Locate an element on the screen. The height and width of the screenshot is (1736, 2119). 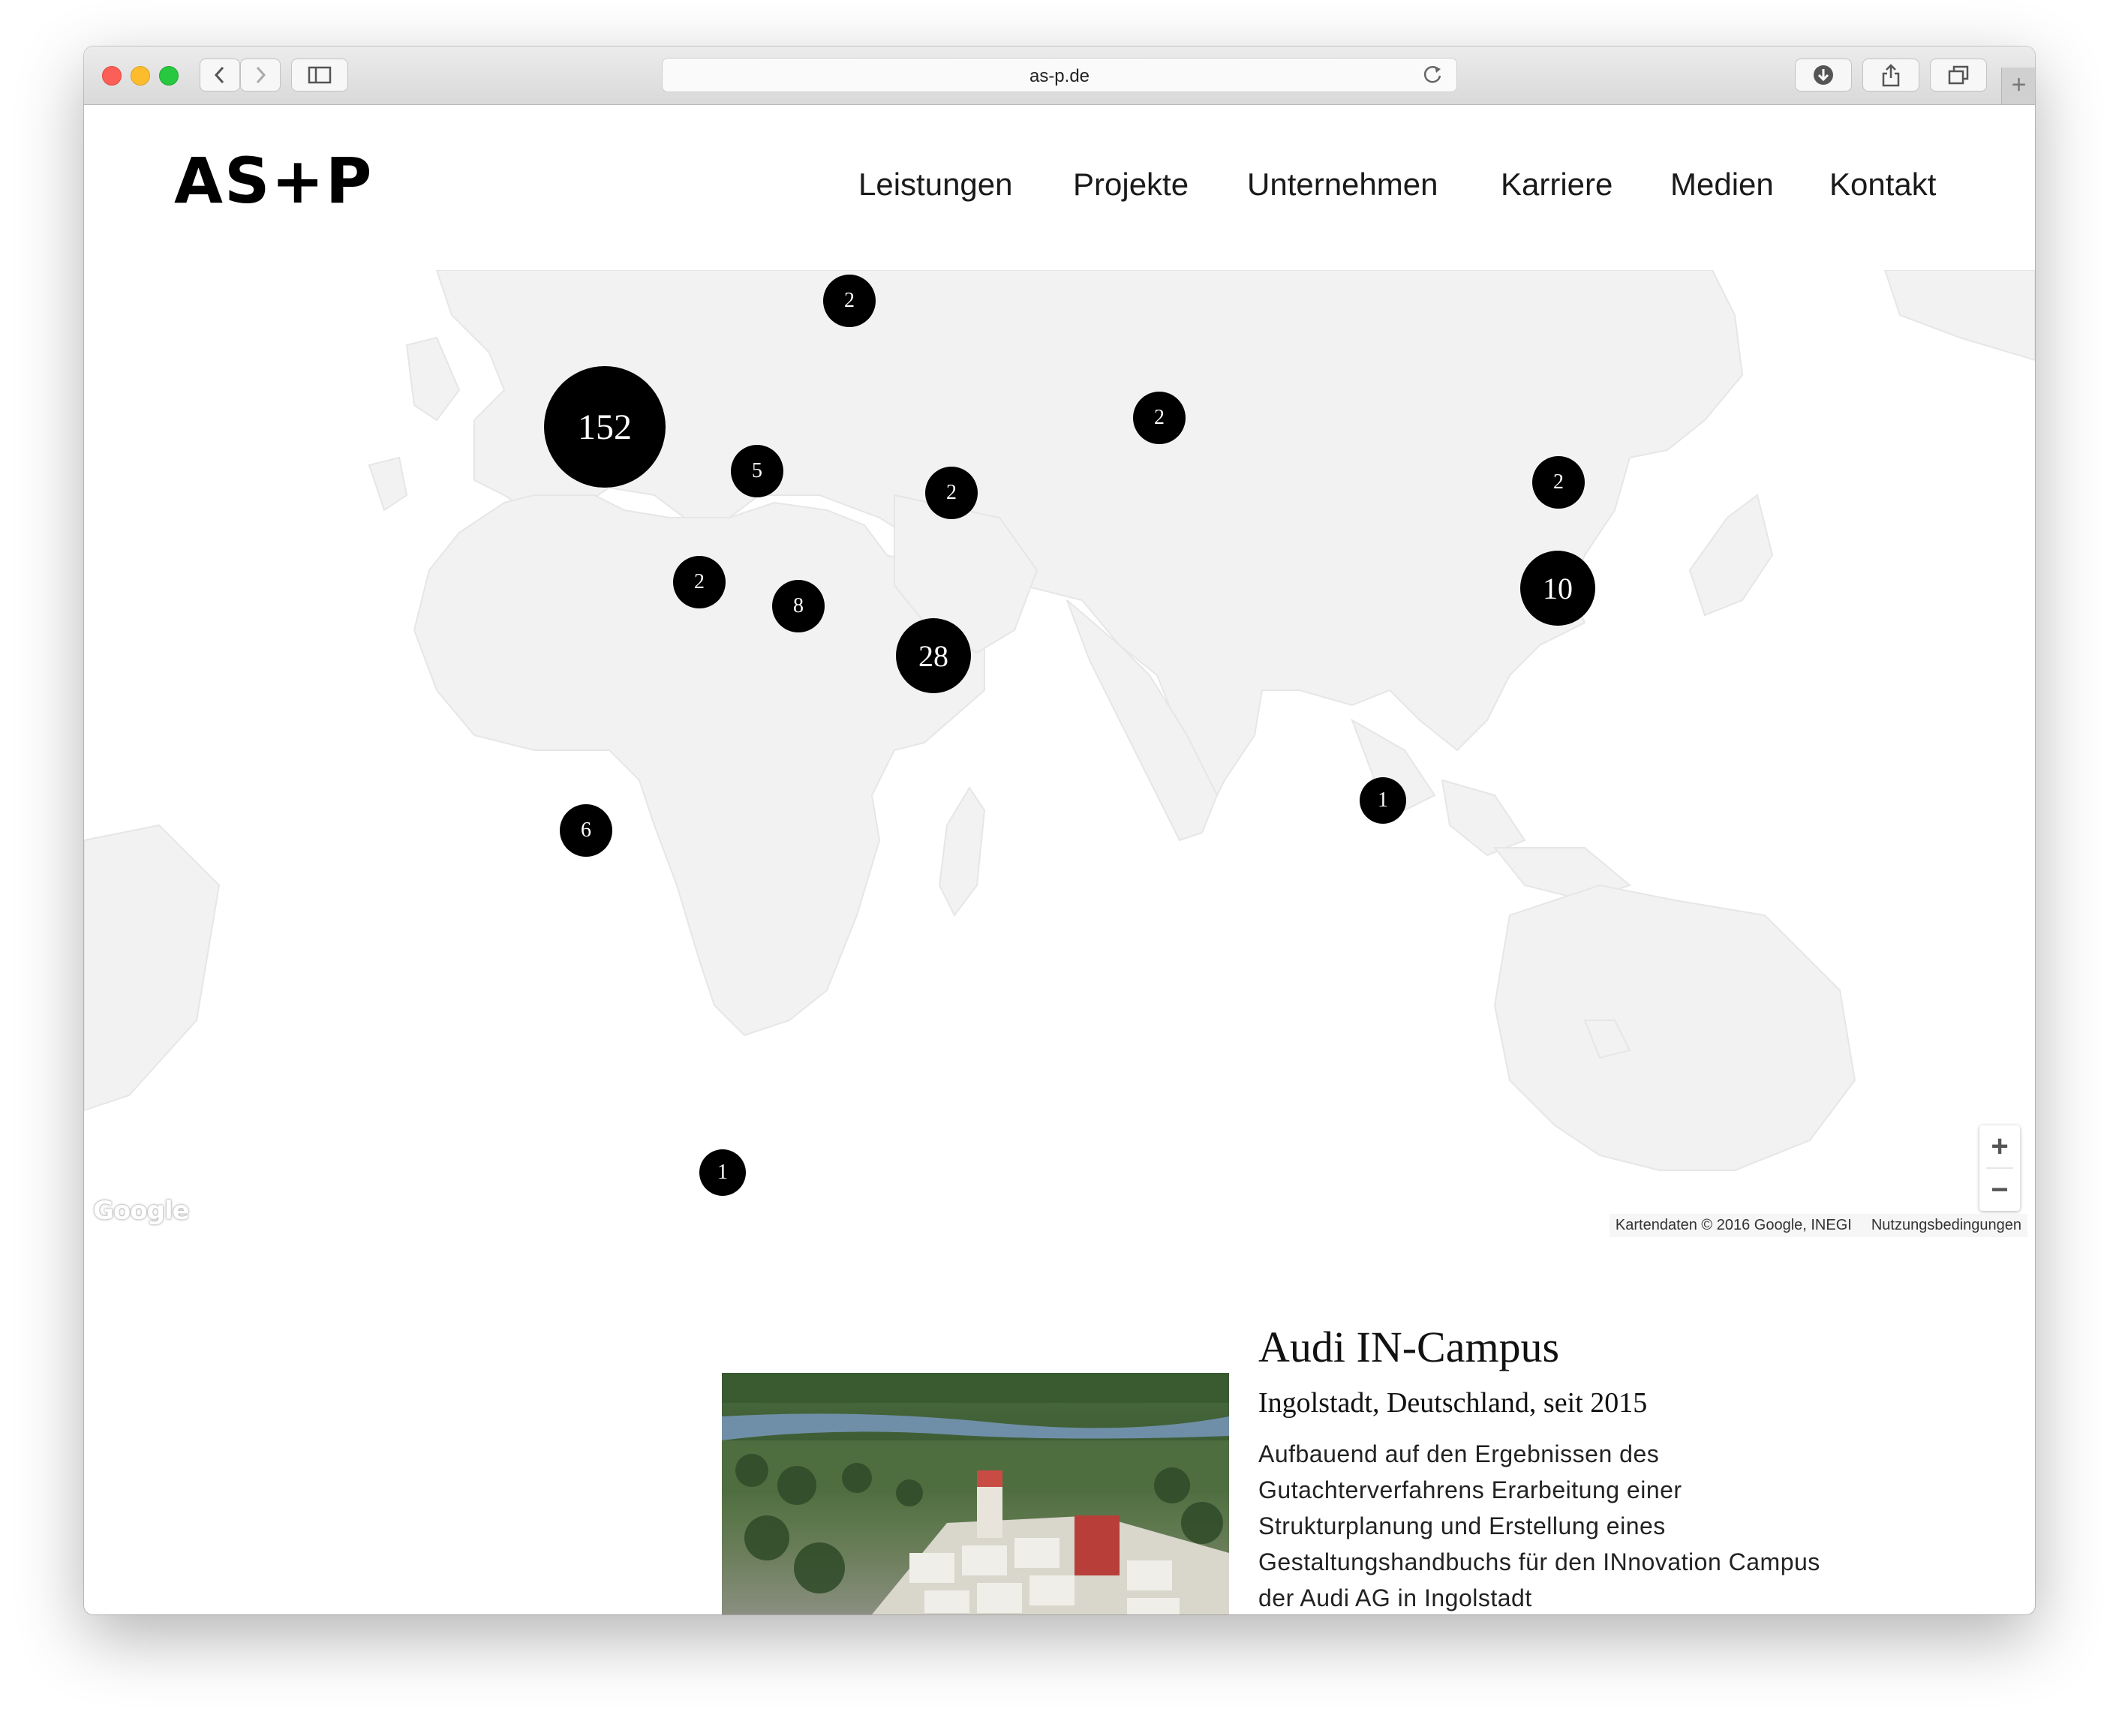
nav-karriere: Karriere is located at coordinates (1557, 185).